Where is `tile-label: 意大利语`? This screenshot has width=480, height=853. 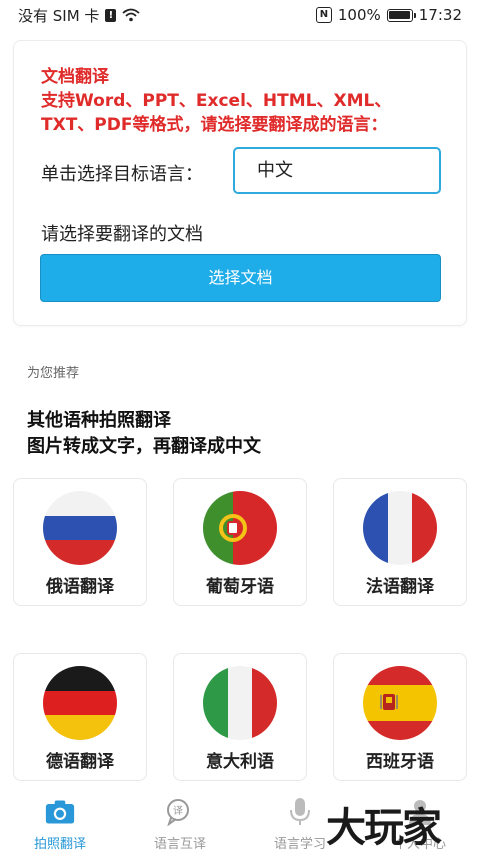 tile-label: 意大利语 is located at coordinates (240, 762).